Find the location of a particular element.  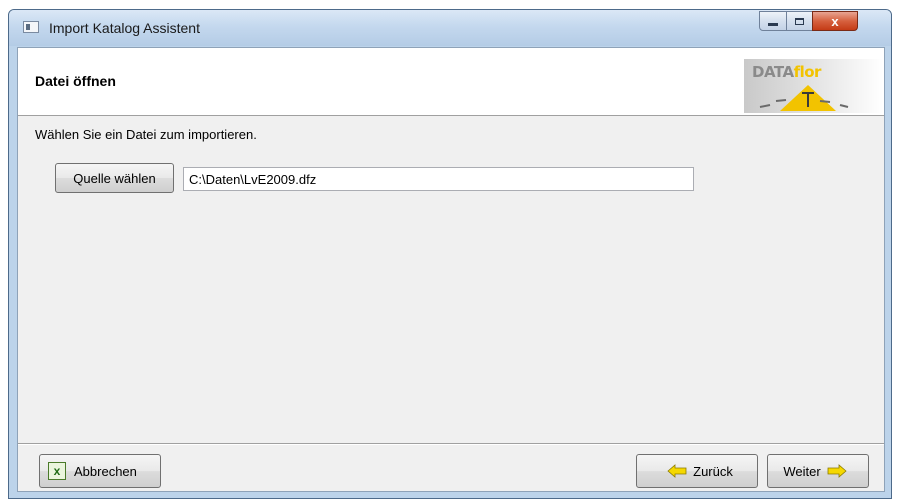

select-source-button: Quelle wählen is located at coordinates (114, 178).